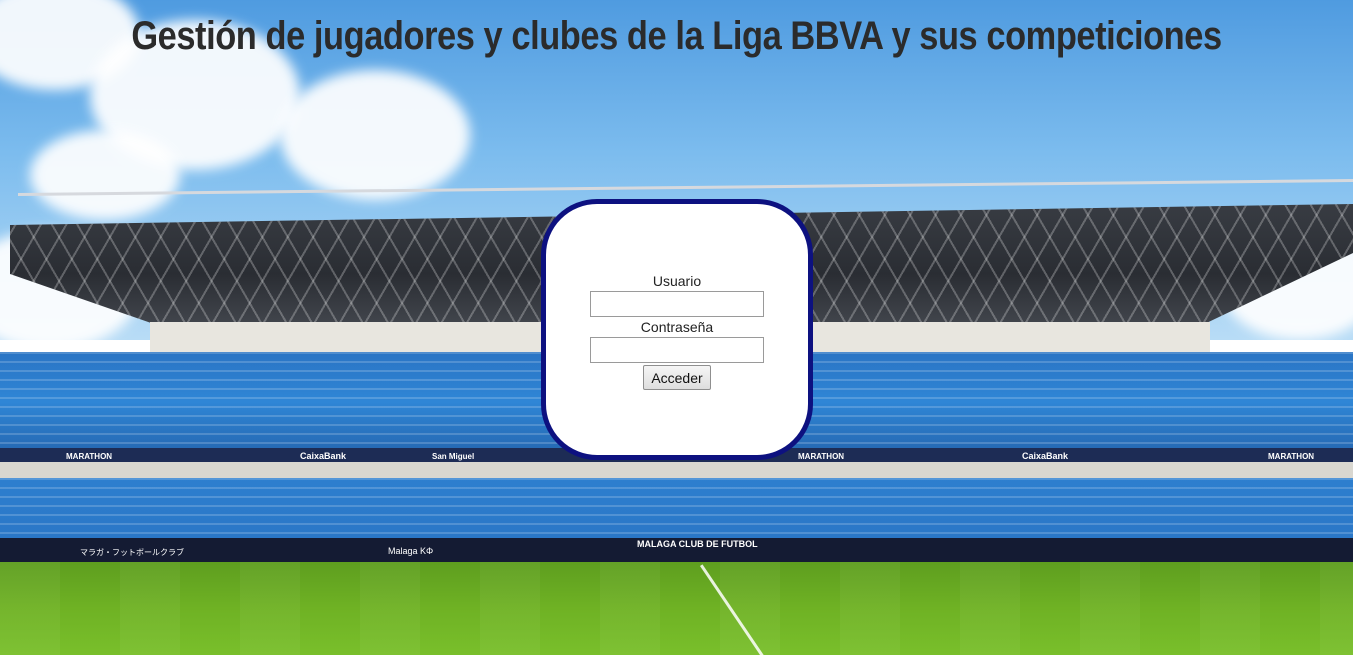  I want to click on login-form: Usuario Contraseña Acceder, so click(677, 331).